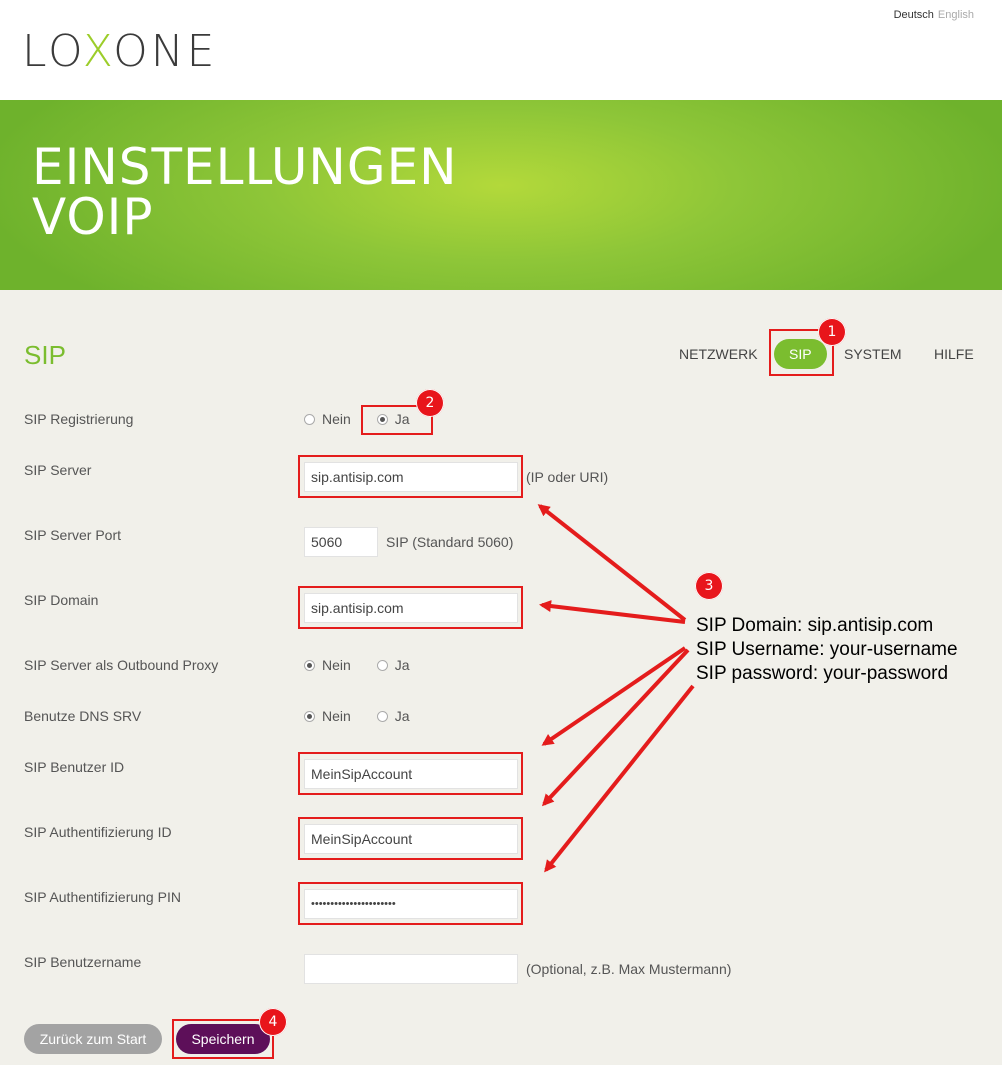 This screenshot has width=1002, height=1065. What do you see at coordinates (83, 962) in the screenshot?
I see `label-sip-benutzername: SIP Benutzername` at bounding box center [83, 962].